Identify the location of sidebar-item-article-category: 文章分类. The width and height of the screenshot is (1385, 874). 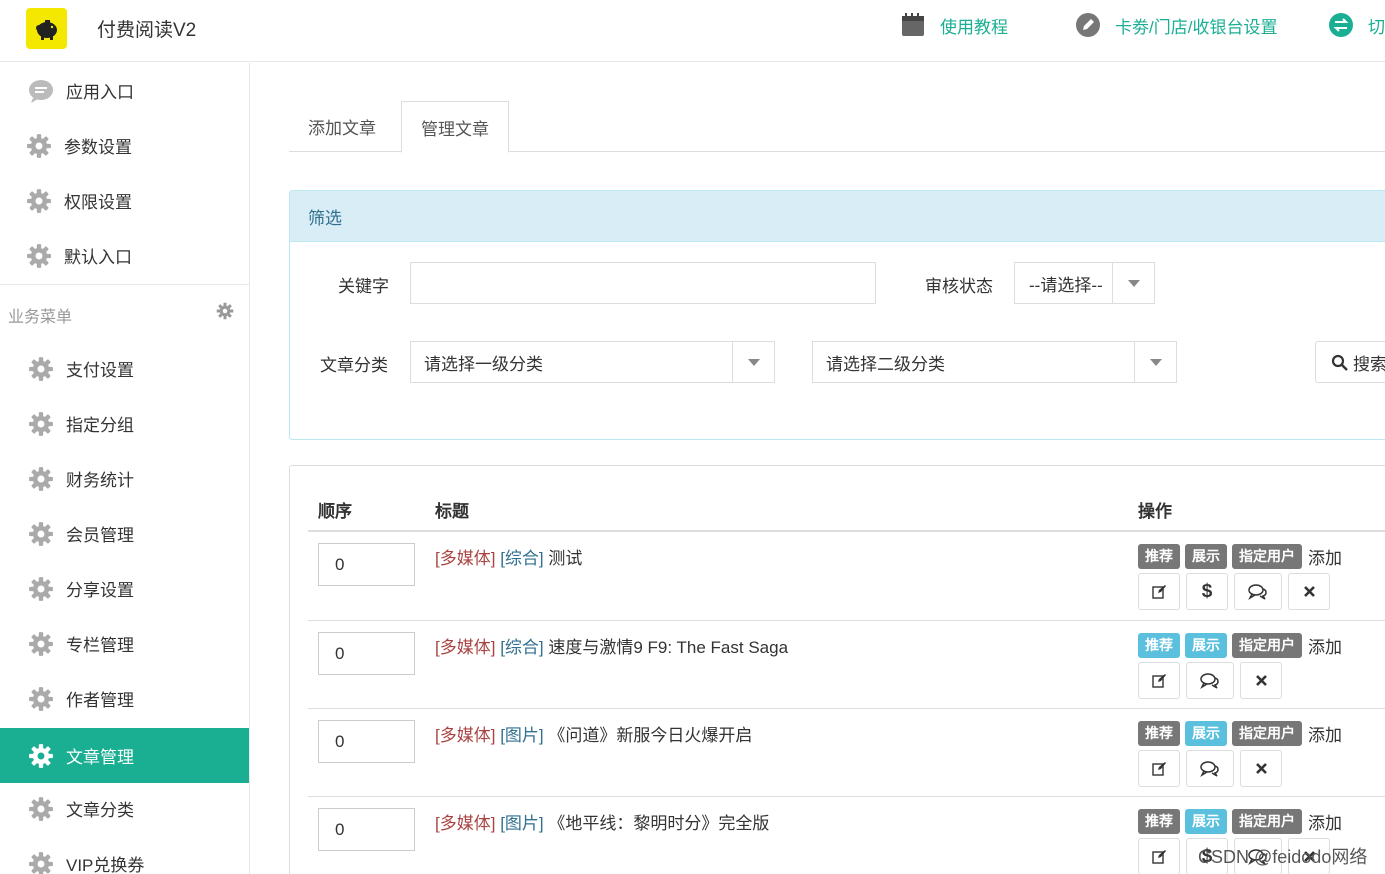
(124, 808).